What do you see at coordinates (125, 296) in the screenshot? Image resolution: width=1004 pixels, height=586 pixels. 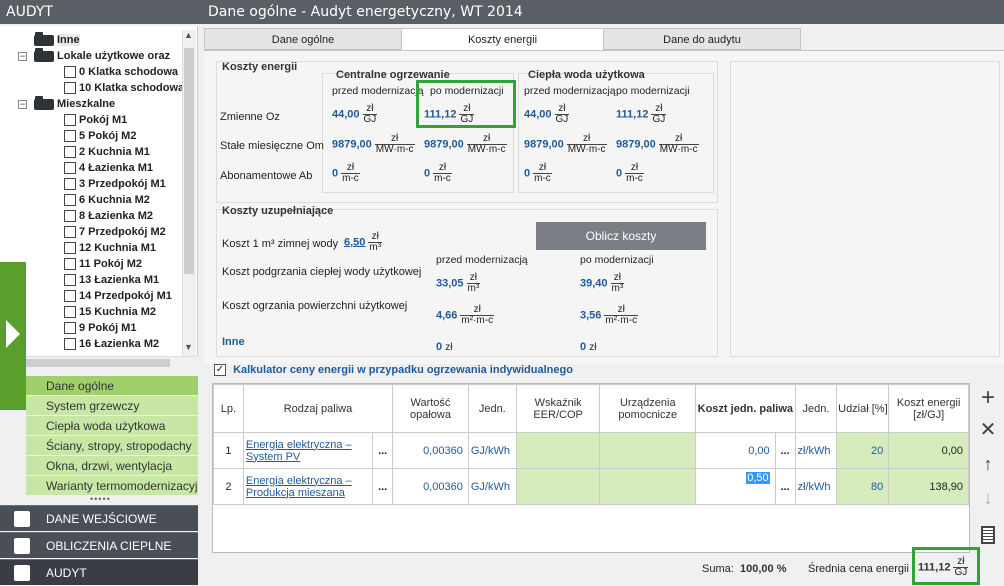 I see `tree-node-label: 14 Przedpokój M1` at bounding box center [125, 296].